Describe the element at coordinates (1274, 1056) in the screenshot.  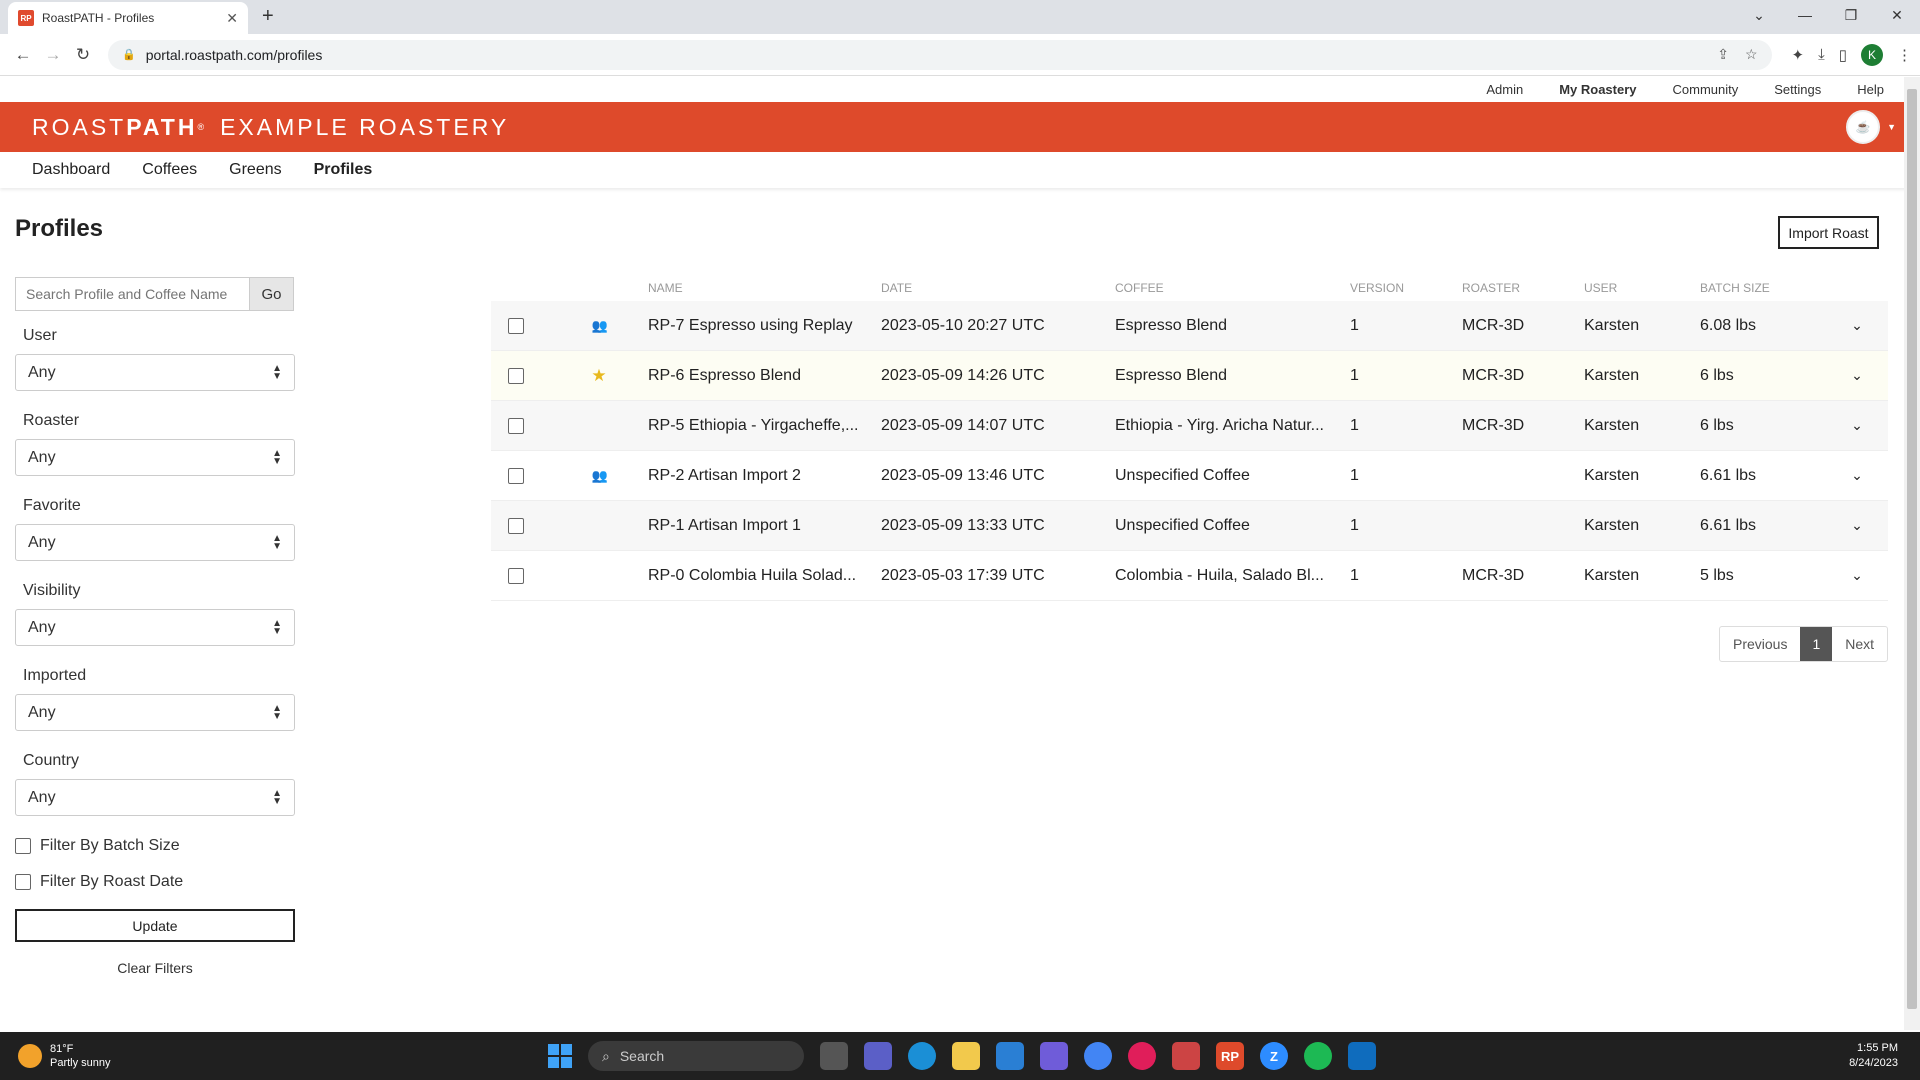
I see `zoom-icon: Z` at that location.